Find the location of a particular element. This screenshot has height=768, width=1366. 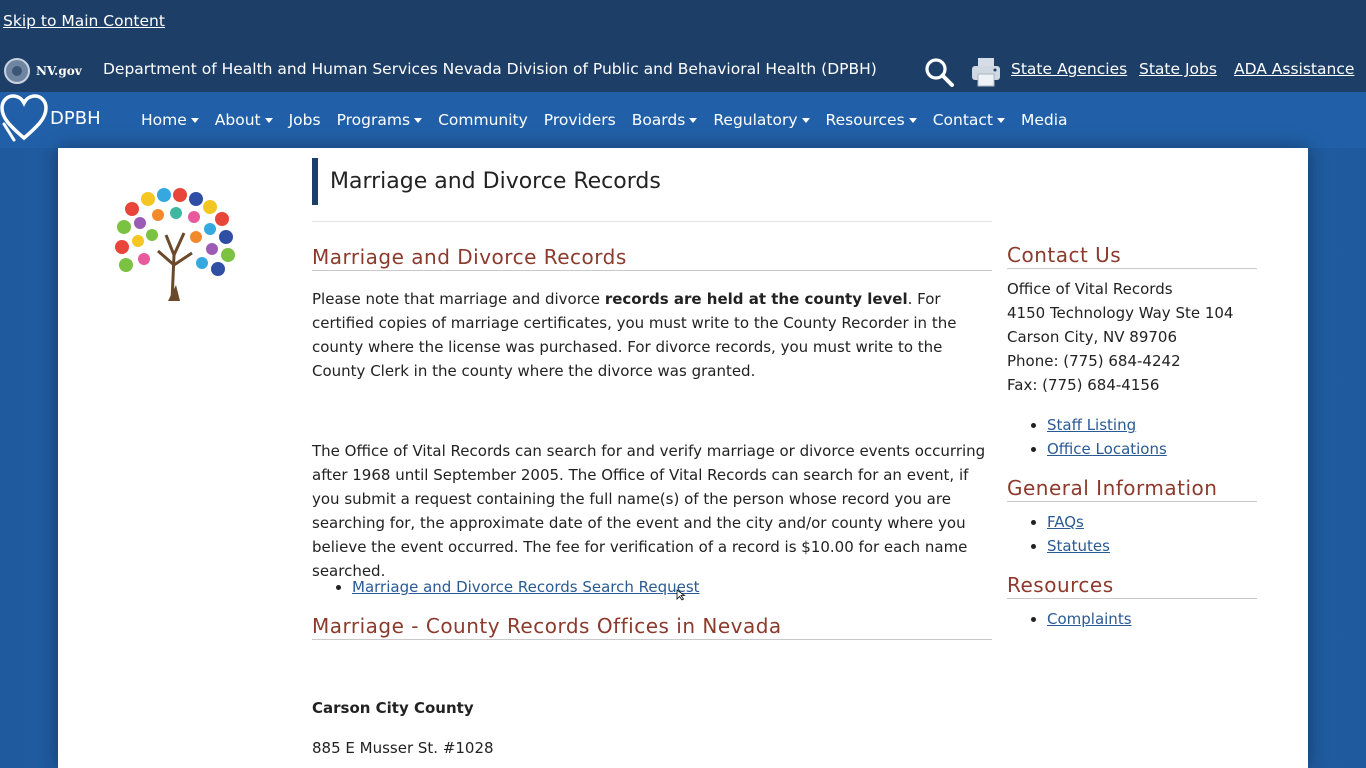

general-info-heading: General Information is located at coordinates (1132, 489).